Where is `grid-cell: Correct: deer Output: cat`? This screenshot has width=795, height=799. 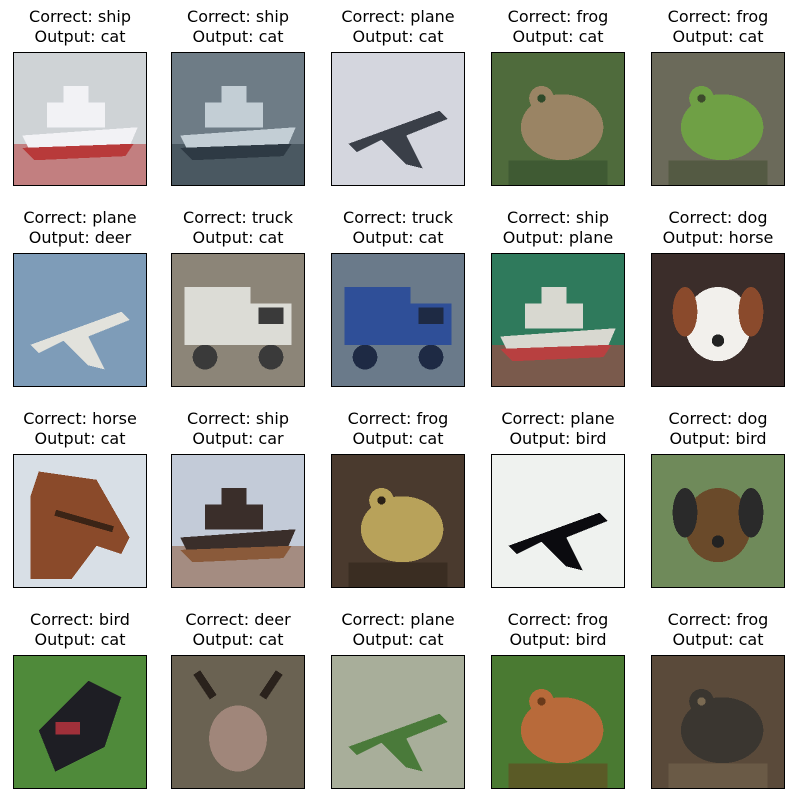 grid-cell: Correct: deer Output: cat is located at coordinates (238, 699).